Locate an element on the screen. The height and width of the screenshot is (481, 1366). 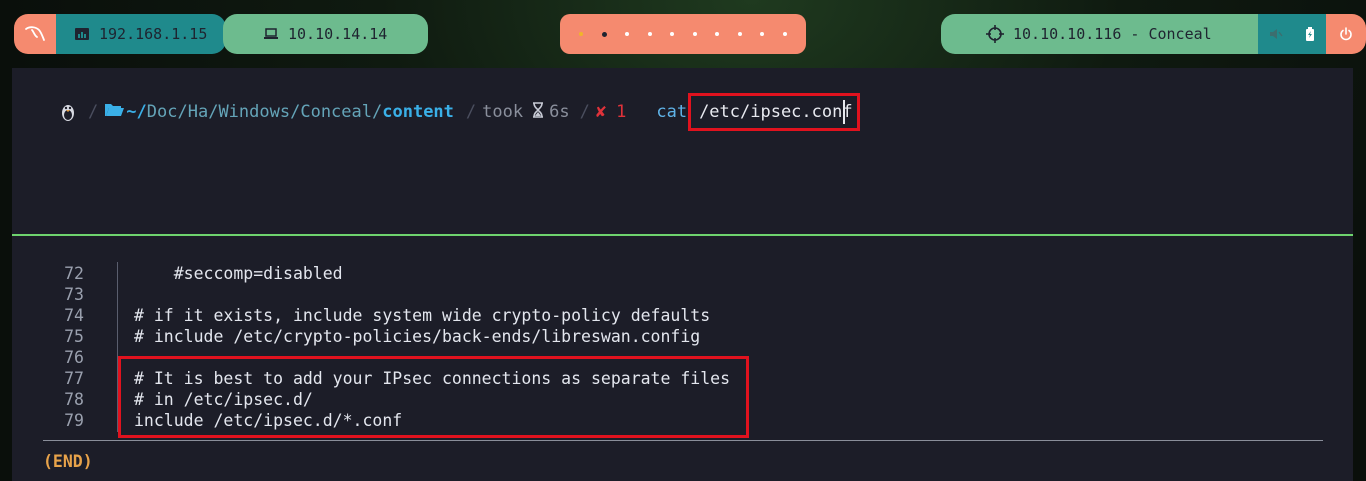
pager-status-rule is located at coordinates (683, 440).